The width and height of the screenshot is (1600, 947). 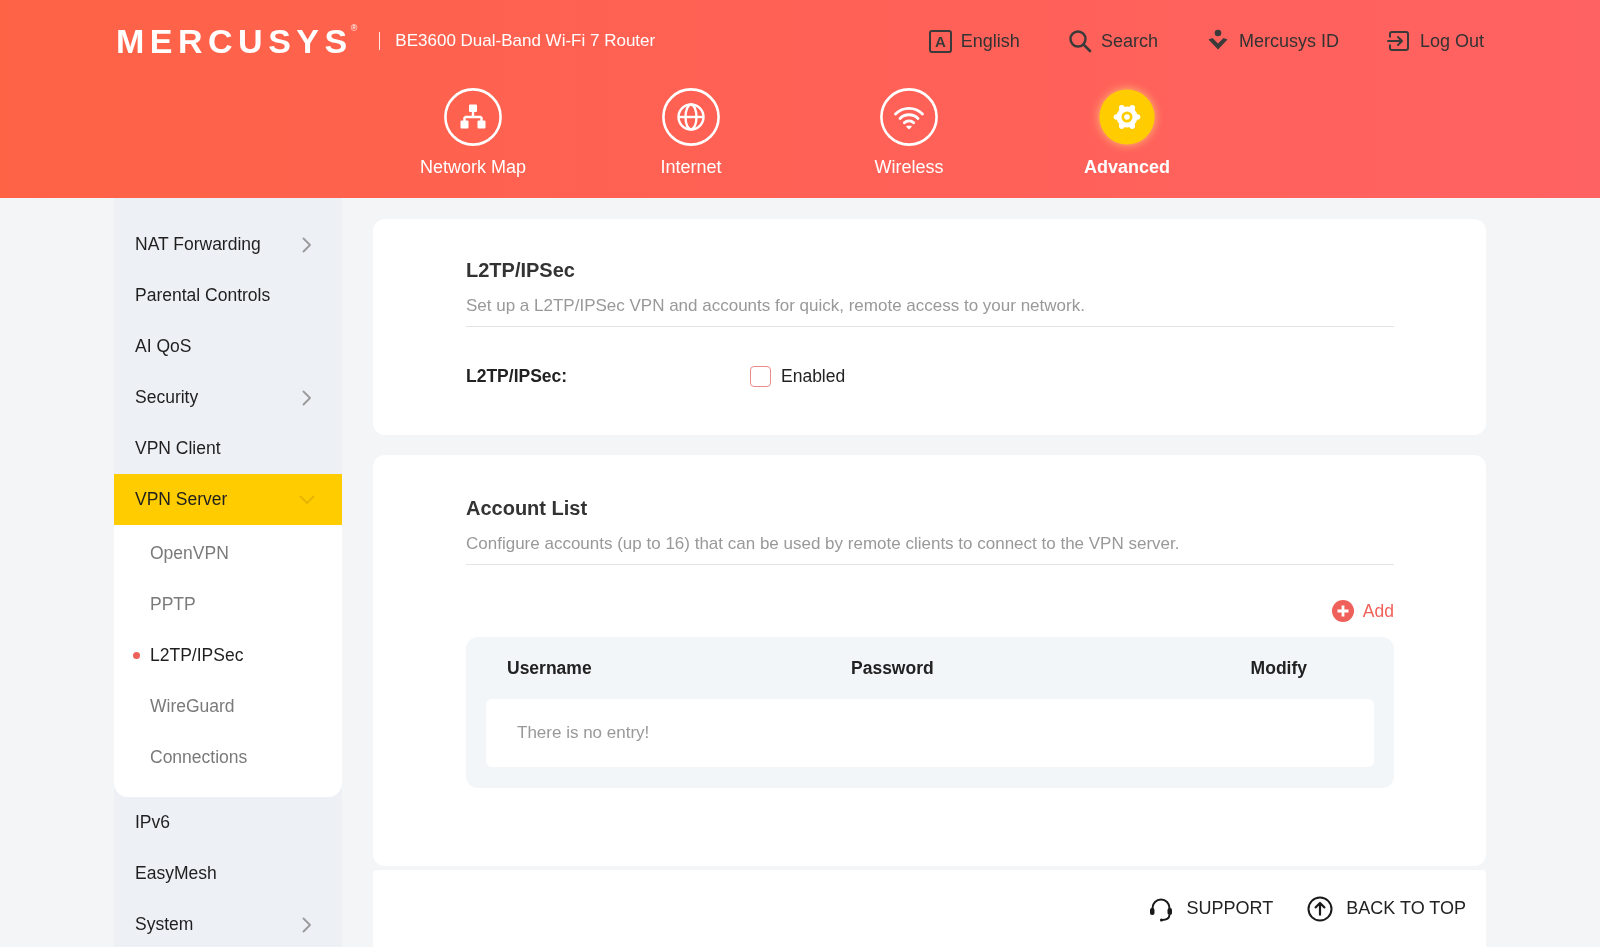 I want to click on dot-icon, so click(x=136, y=655).